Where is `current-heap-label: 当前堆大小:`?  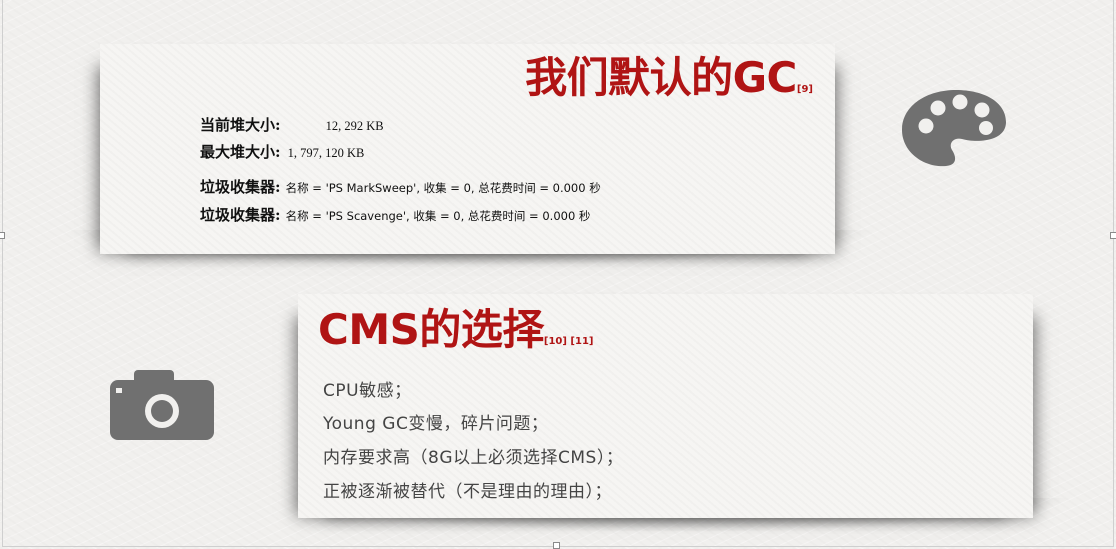 current-heap-label: 当前堆大小: is located at coordinates (240, 125).